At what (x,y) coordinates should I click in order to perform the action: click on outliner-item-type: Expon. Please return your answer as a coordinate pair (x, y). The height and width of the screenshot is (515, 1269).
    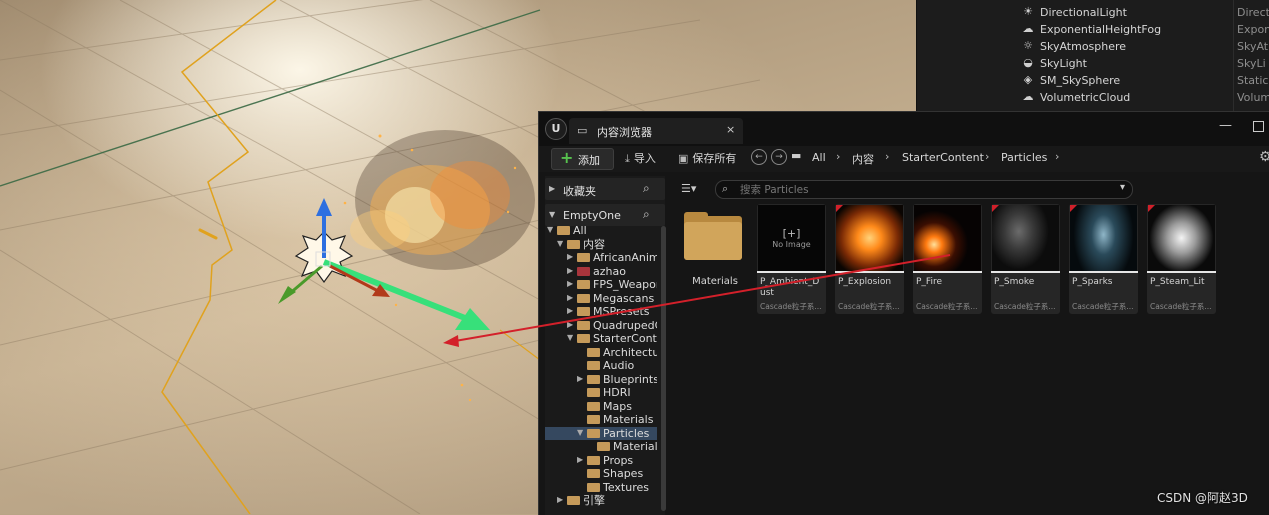
    Looking at the image, I should click on (1253, 29).